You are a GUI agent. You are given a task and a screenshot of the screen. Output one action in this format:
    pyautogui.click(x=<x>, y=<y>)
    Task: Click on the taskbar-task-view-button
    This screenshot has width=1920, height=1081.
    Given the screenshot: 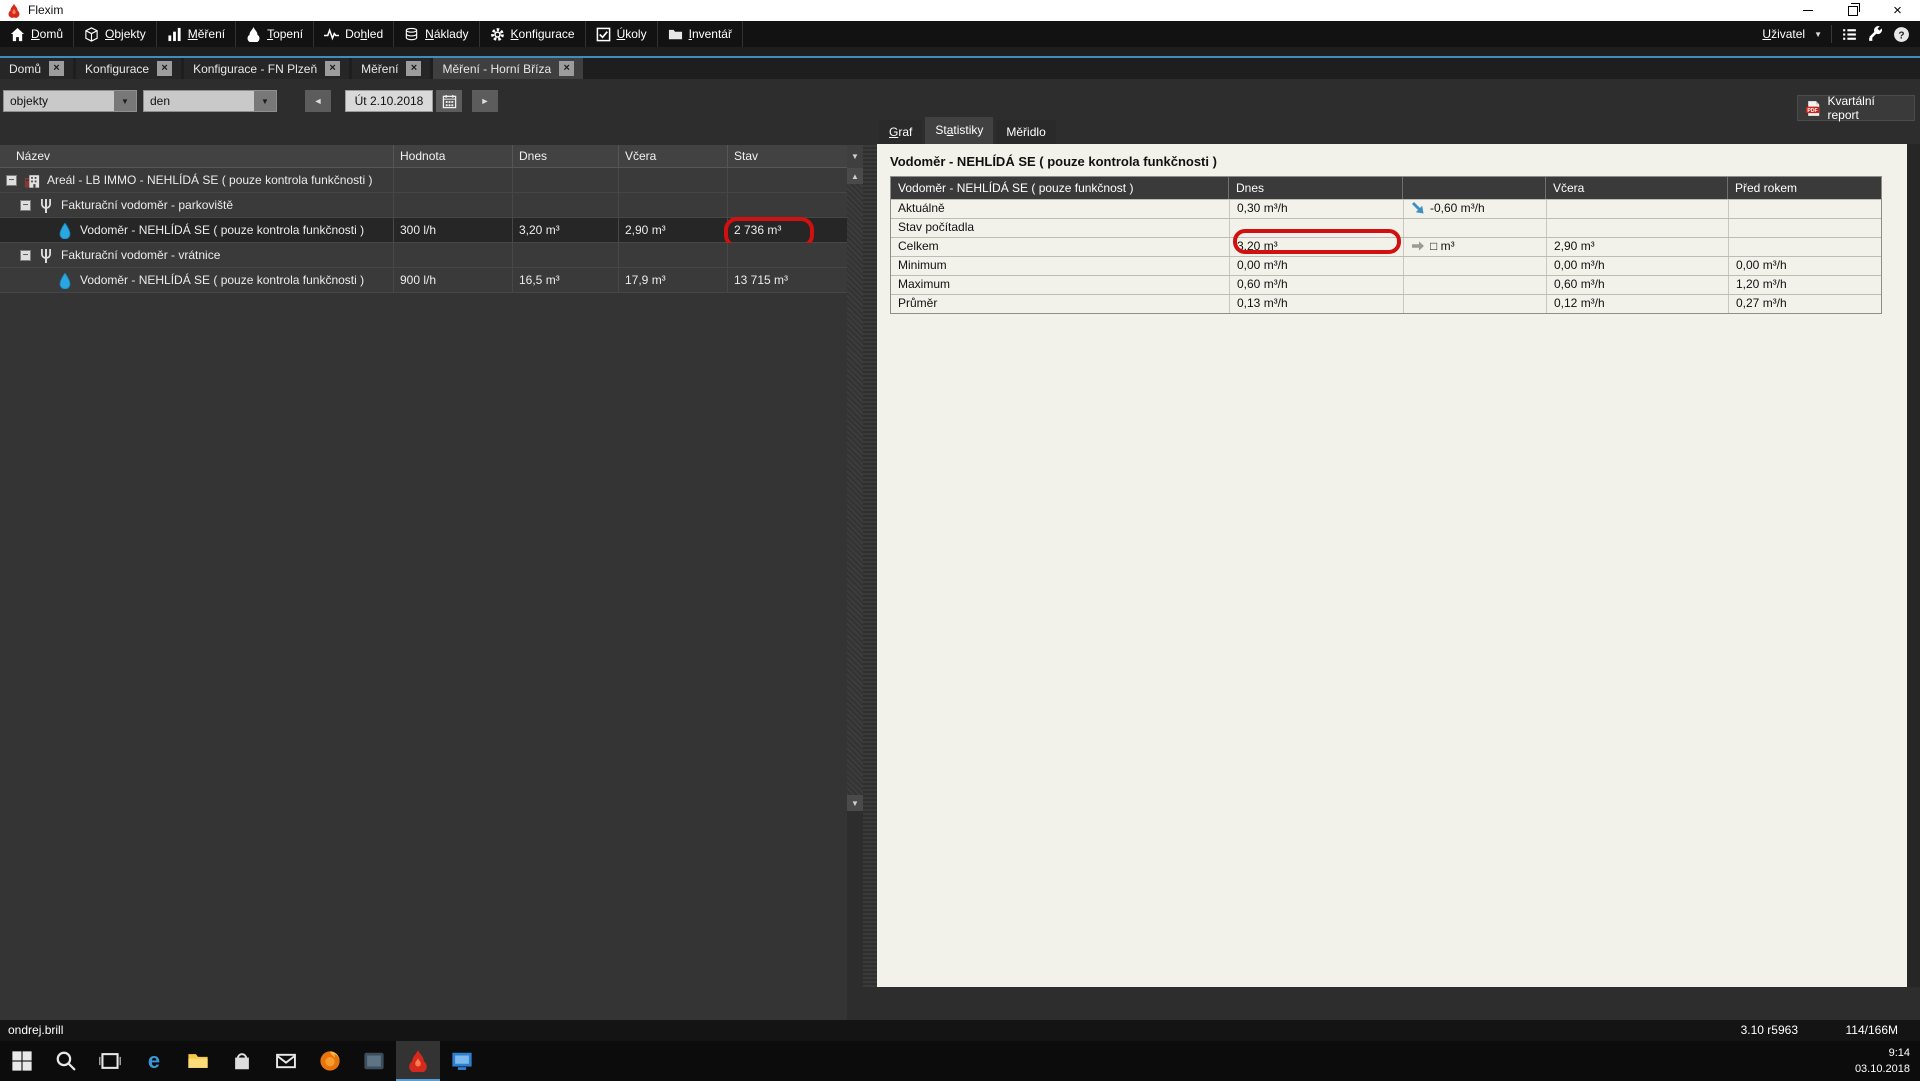 What is the action you would take?
    pyautogui.click(x=110, y=1061)
    